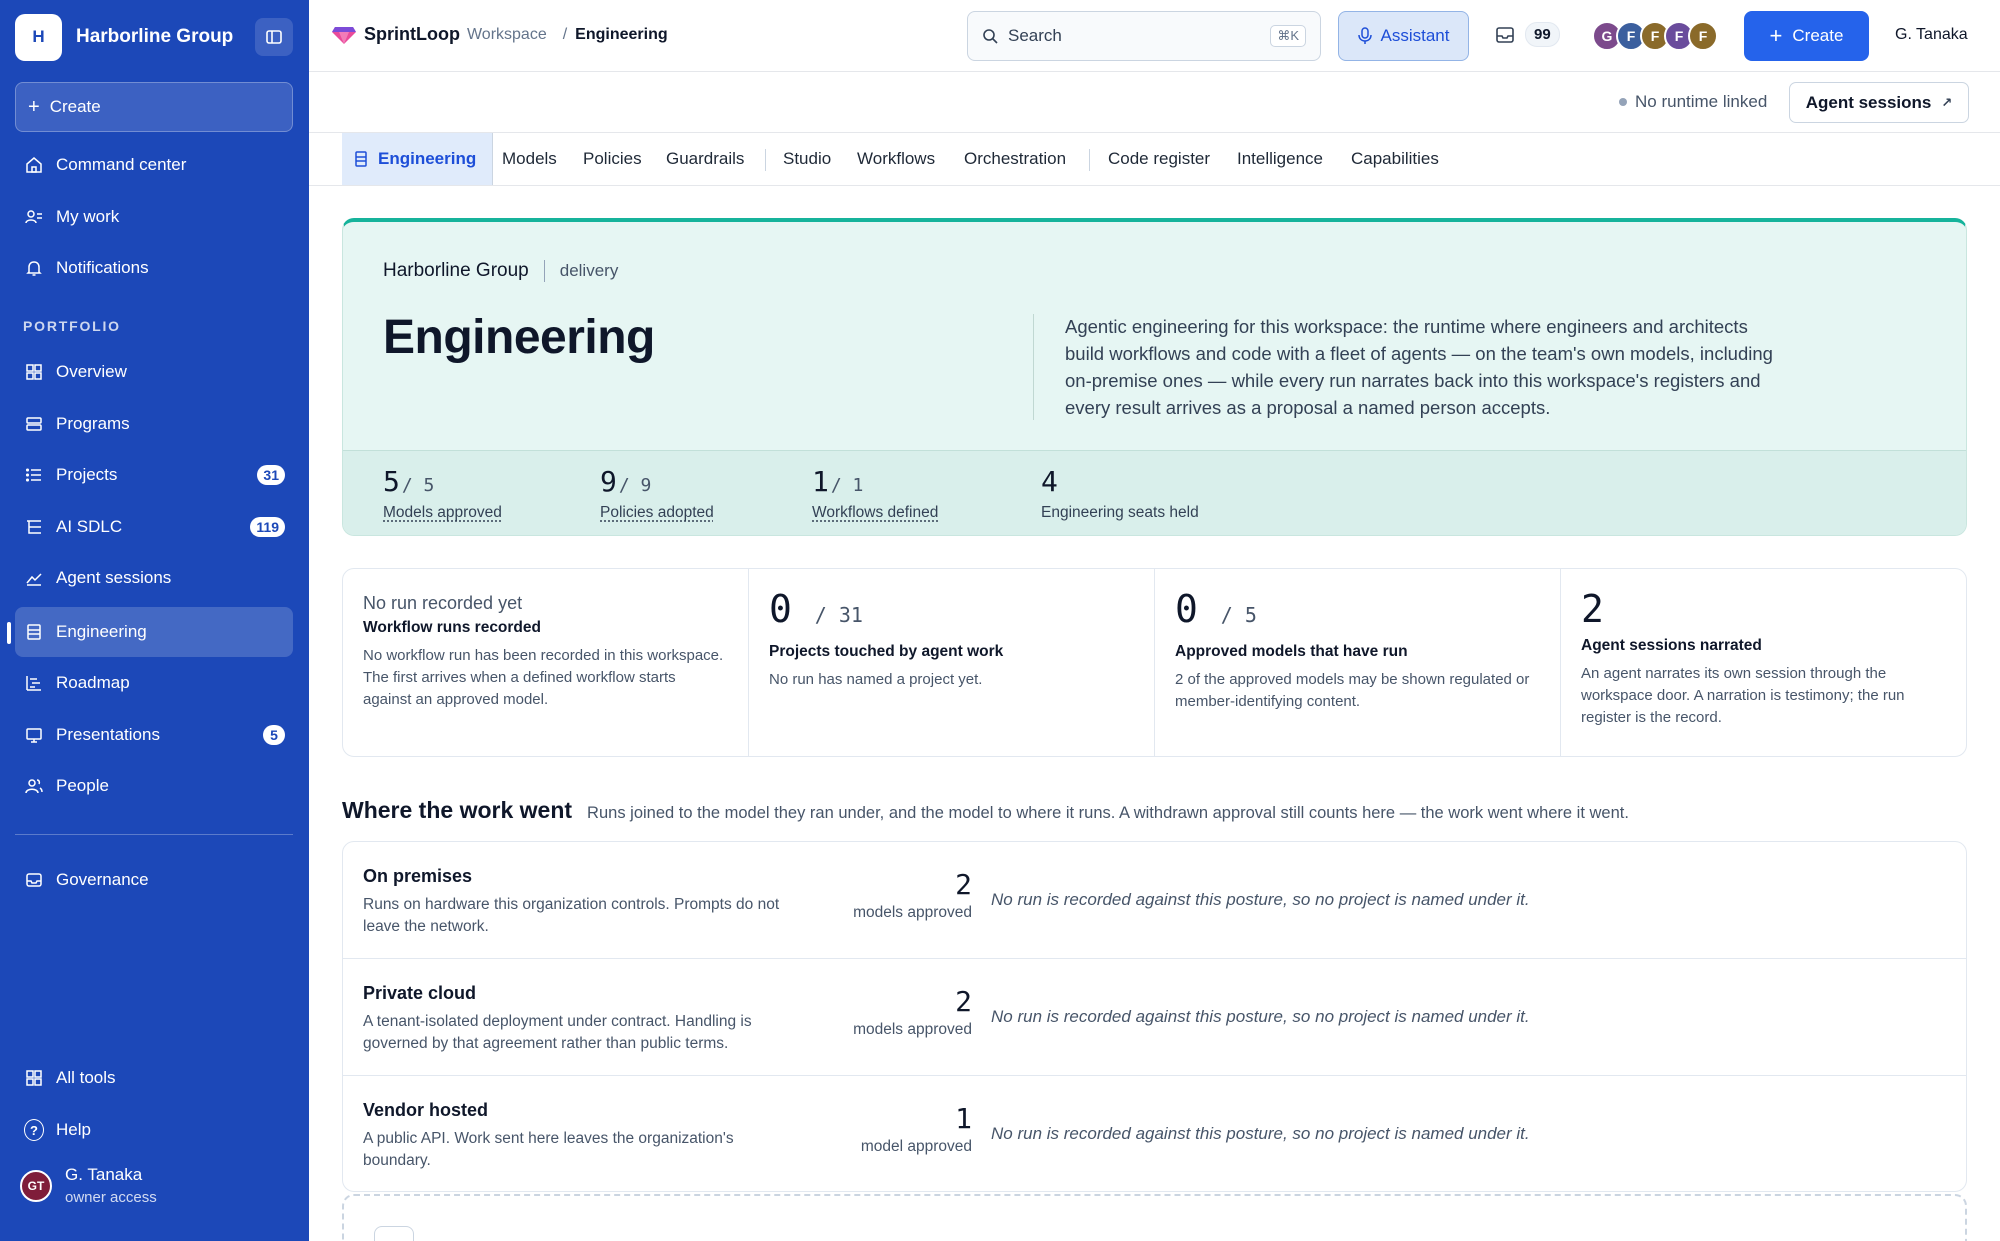 Image resolution: width=2000 pixels, height=1241 pixels. Describe the element at coordinates (34, 527) in the screenshot. I see `tree-icon` at that location.